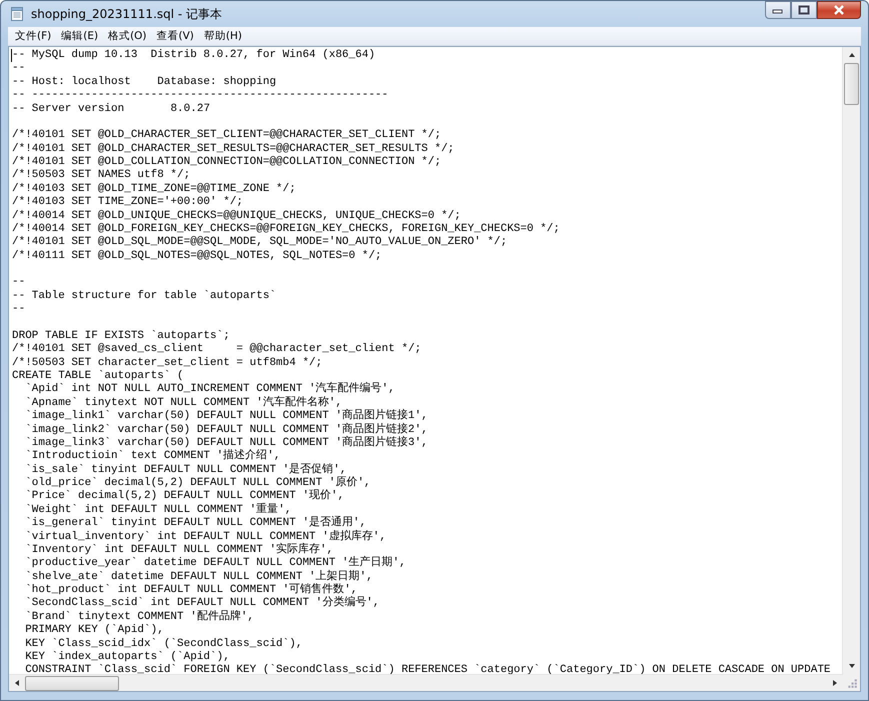  I want to click on code-line: `image_link1` varchar(50) DEFAULT NULL COMMENT '商品图片链接1',, so click(226, 416).